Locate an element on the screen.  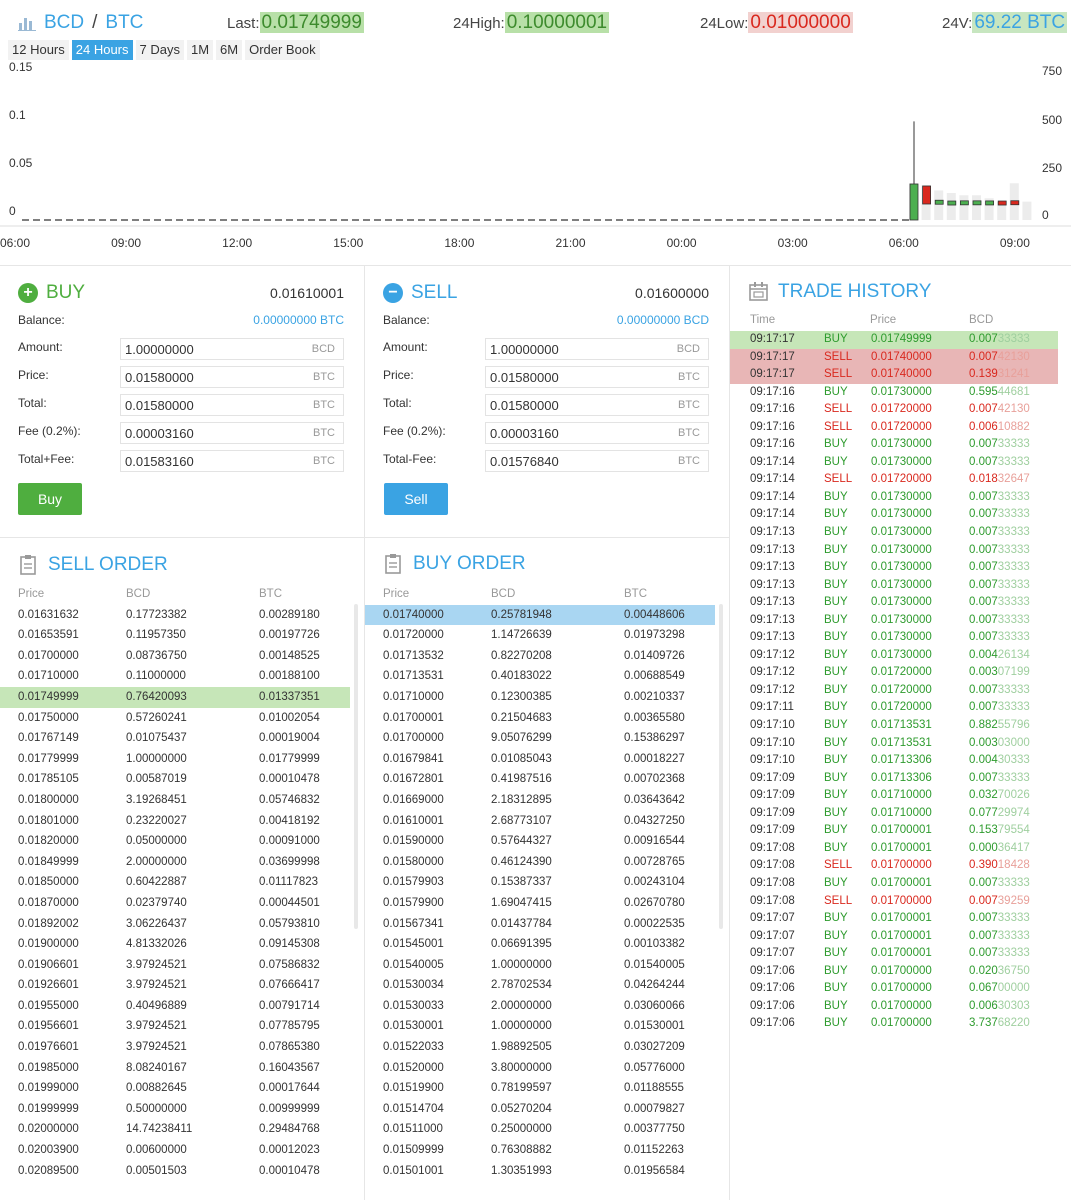
buy-balance-value: 0.00000000 BTC is located at coordinates (298, 320).